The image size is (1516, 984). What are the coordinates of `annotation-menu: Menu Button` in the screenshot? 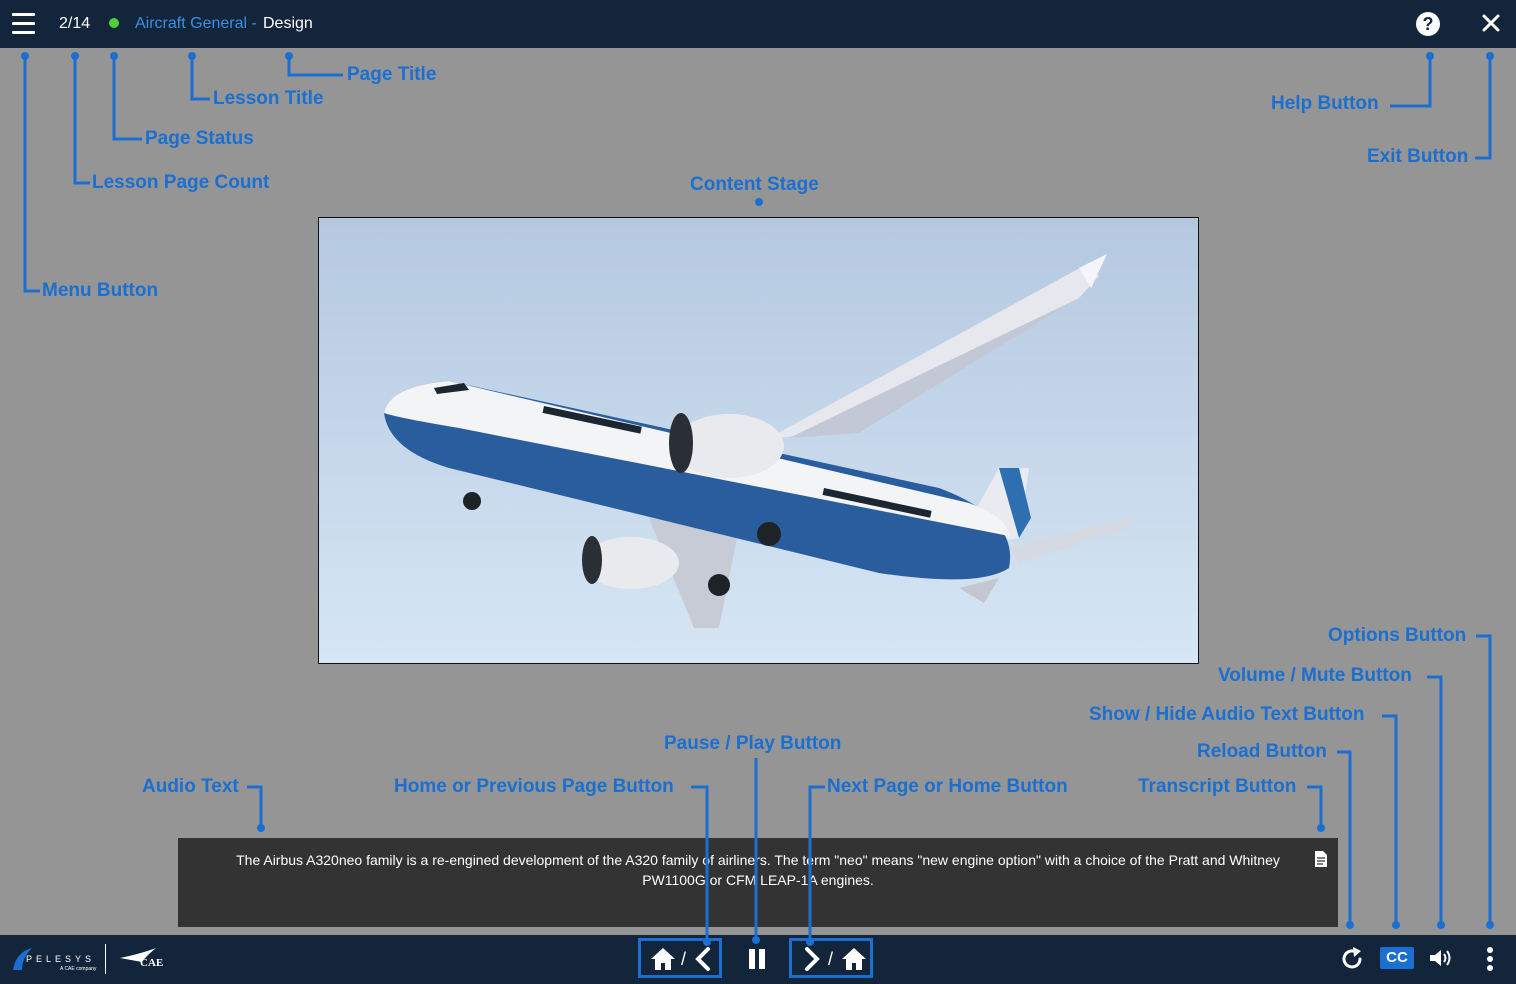 It's located at (100, 290).